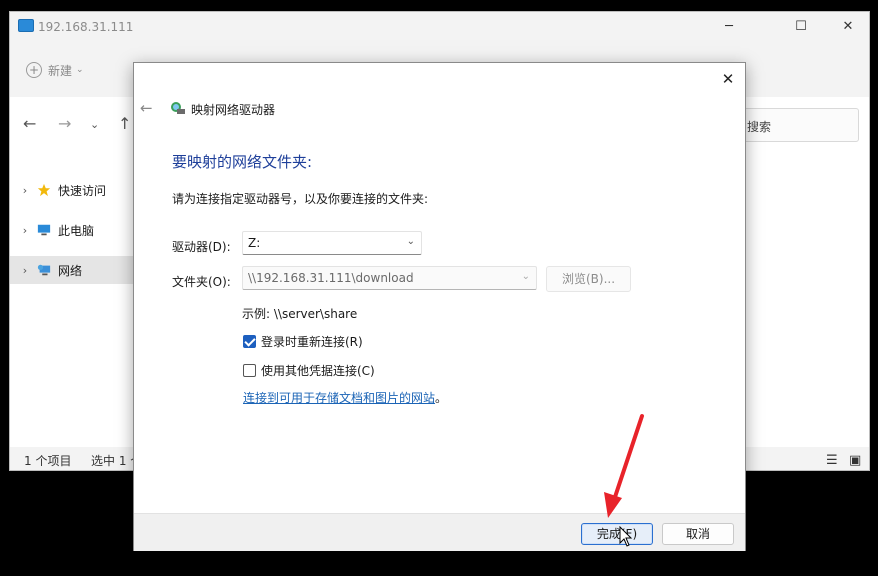 This screenshot has width=878, height=576. Describe the element at coordinates (124, 123) in the screenshot. I see `up-arrow-icon: ↑` at that location.